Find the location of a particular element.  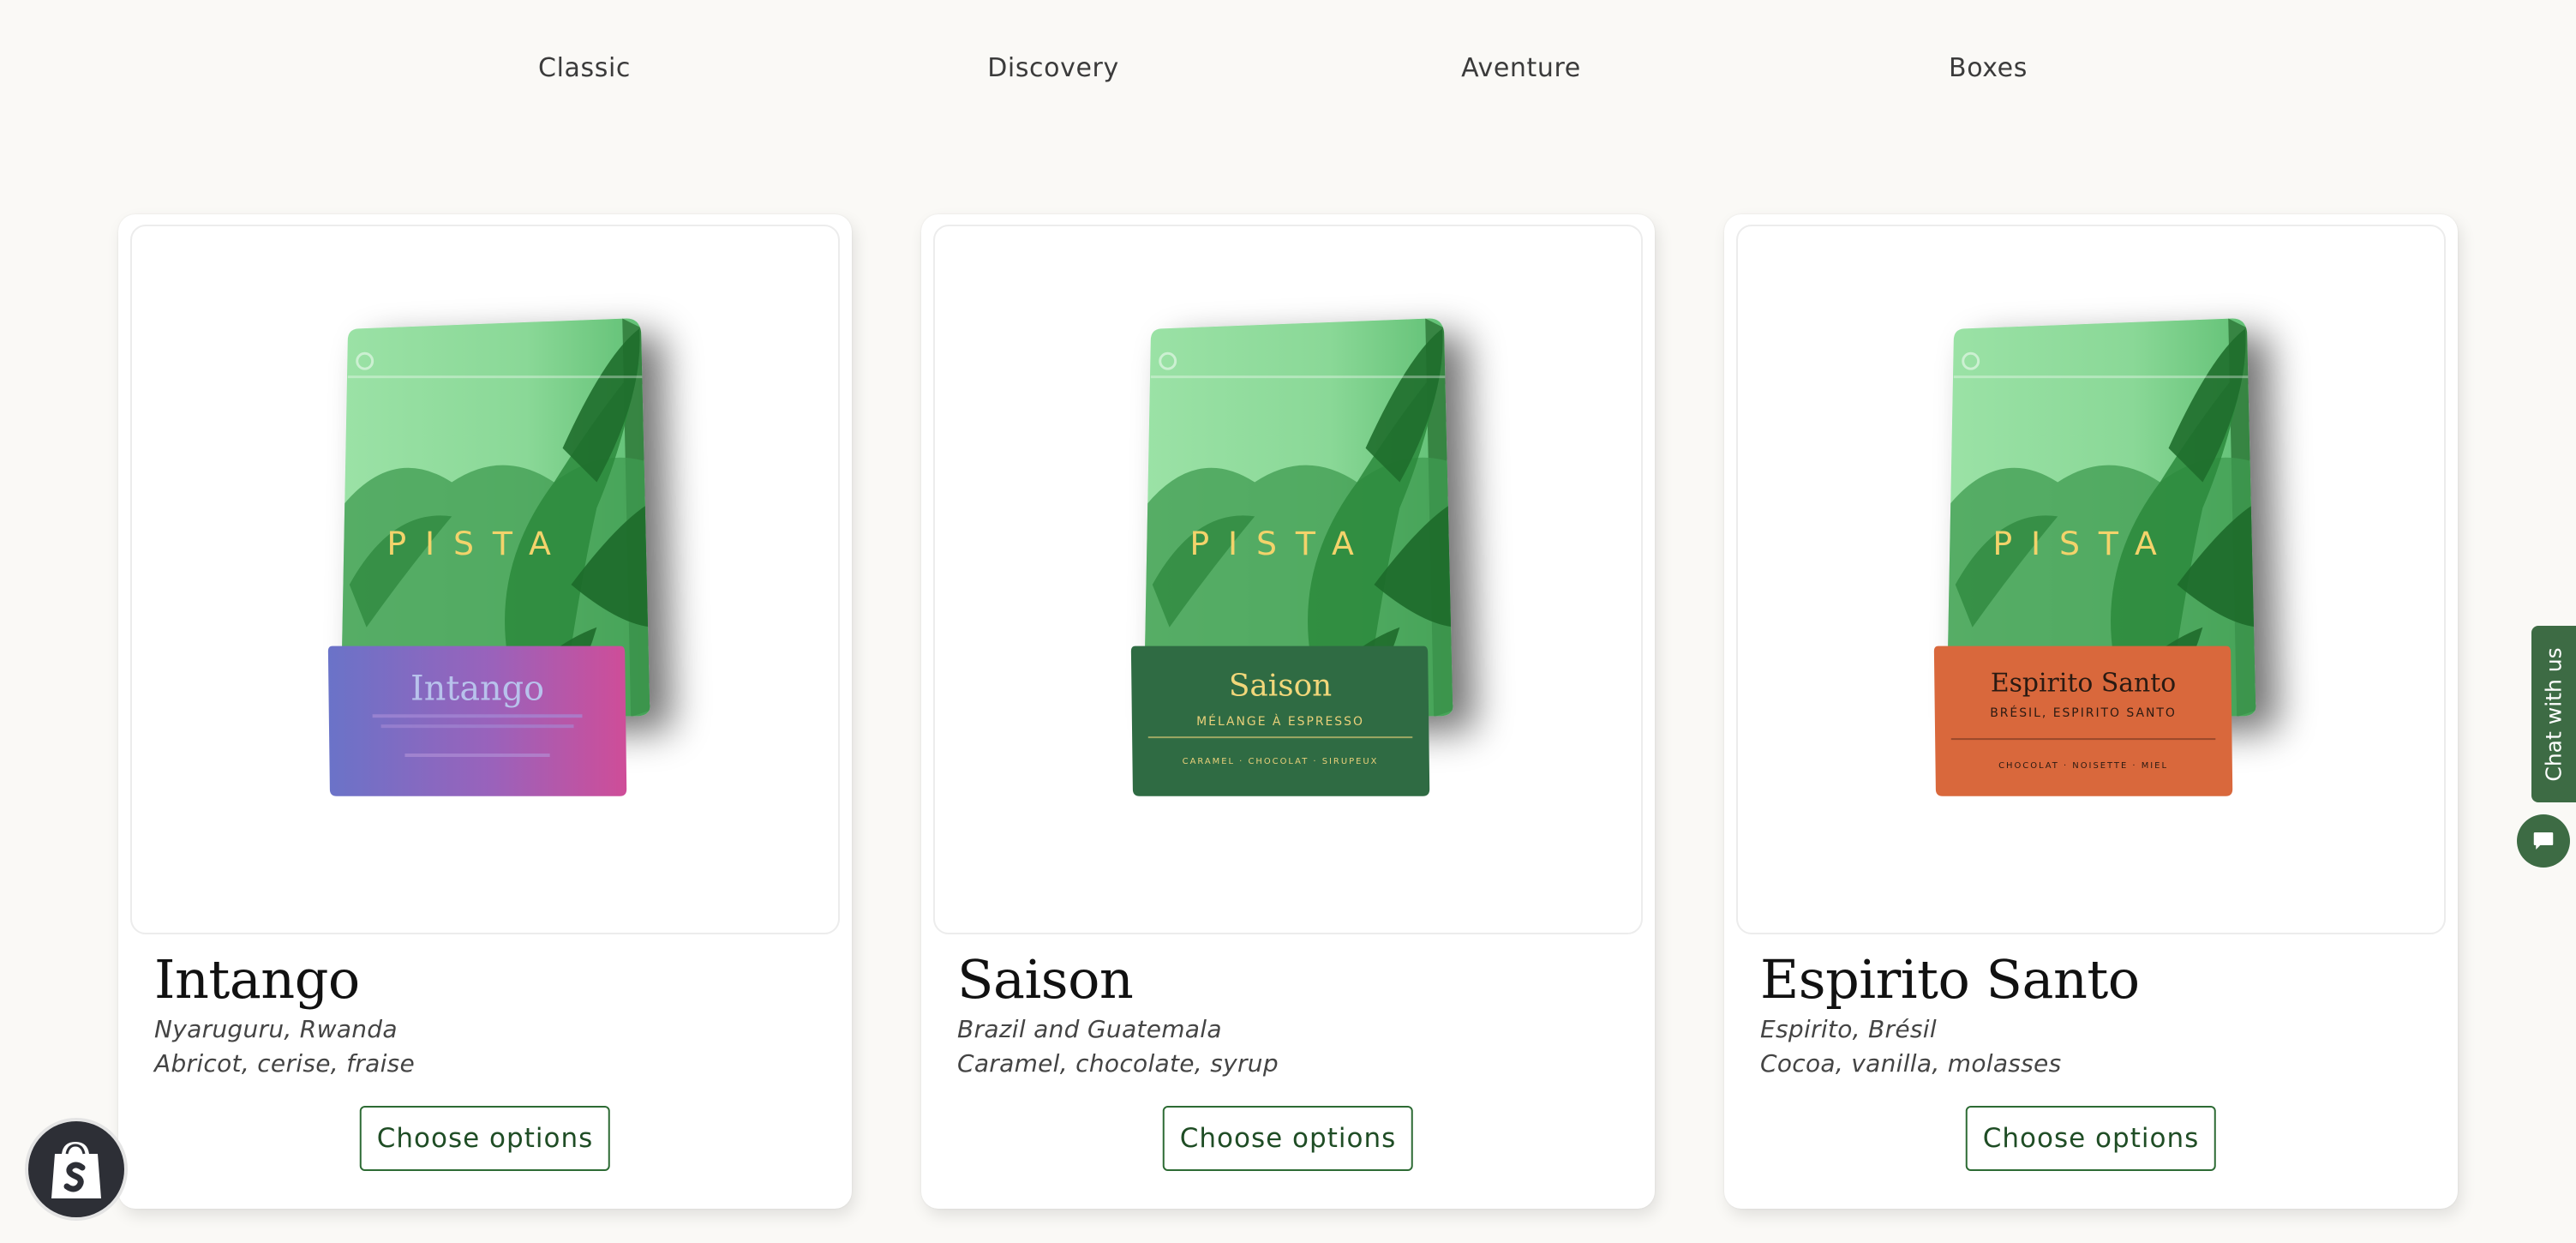

tab-boxes: Boxes is located at coordinates (1988, 68).